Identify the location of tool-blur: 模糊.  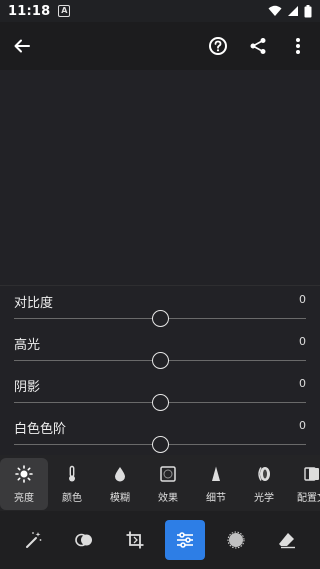
(120, 484).